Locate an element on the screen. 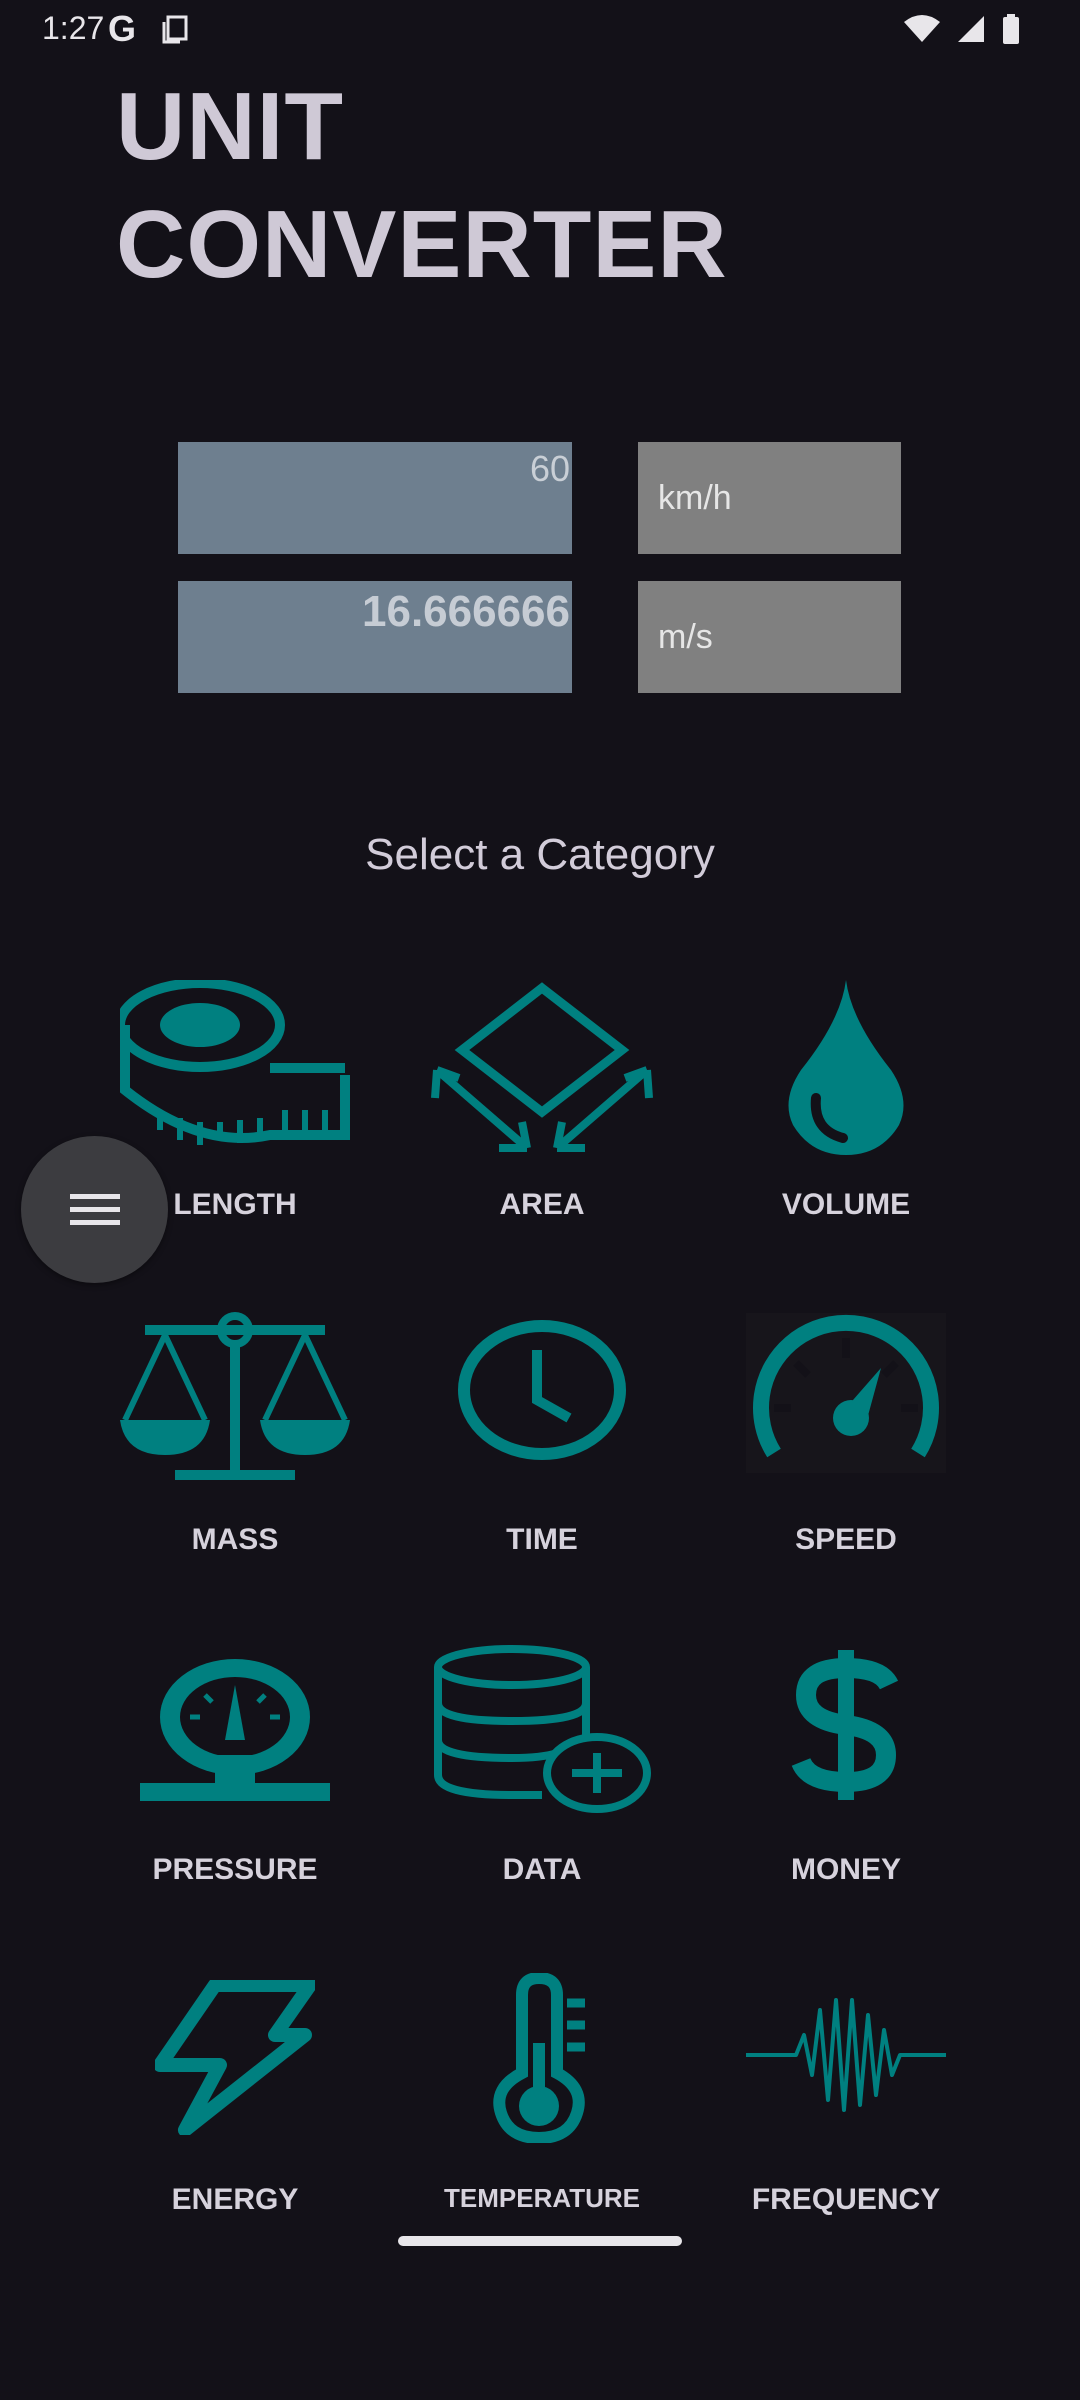  category-area: AREA is located at coordinates (542, 1120).